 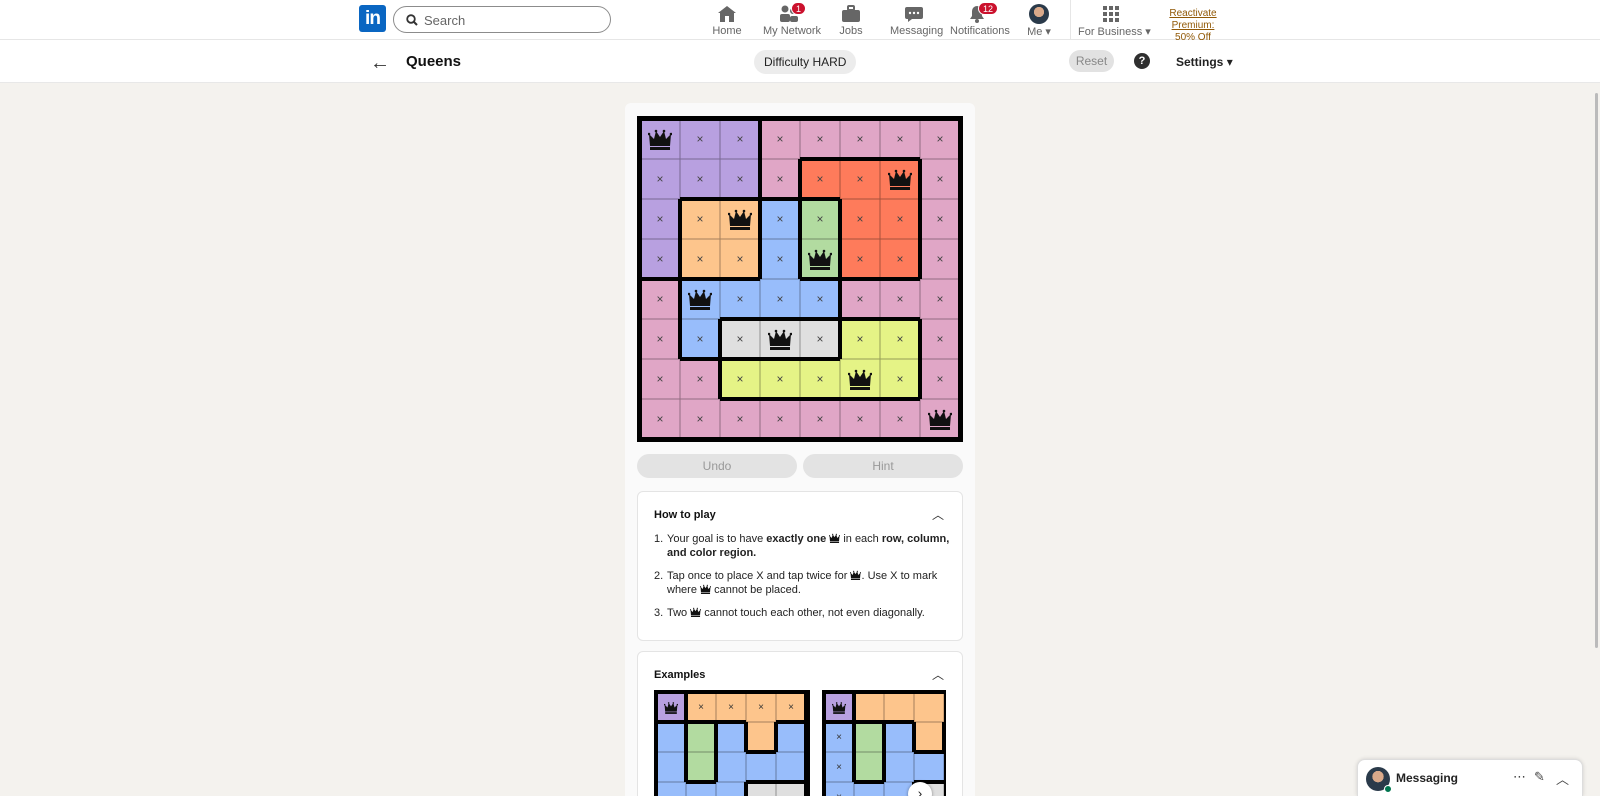 What do you see at coordinates (1114, 21) in the screenshot?
I see `nav-for-business: For Business ▾` at bounding box center [1114, 21].